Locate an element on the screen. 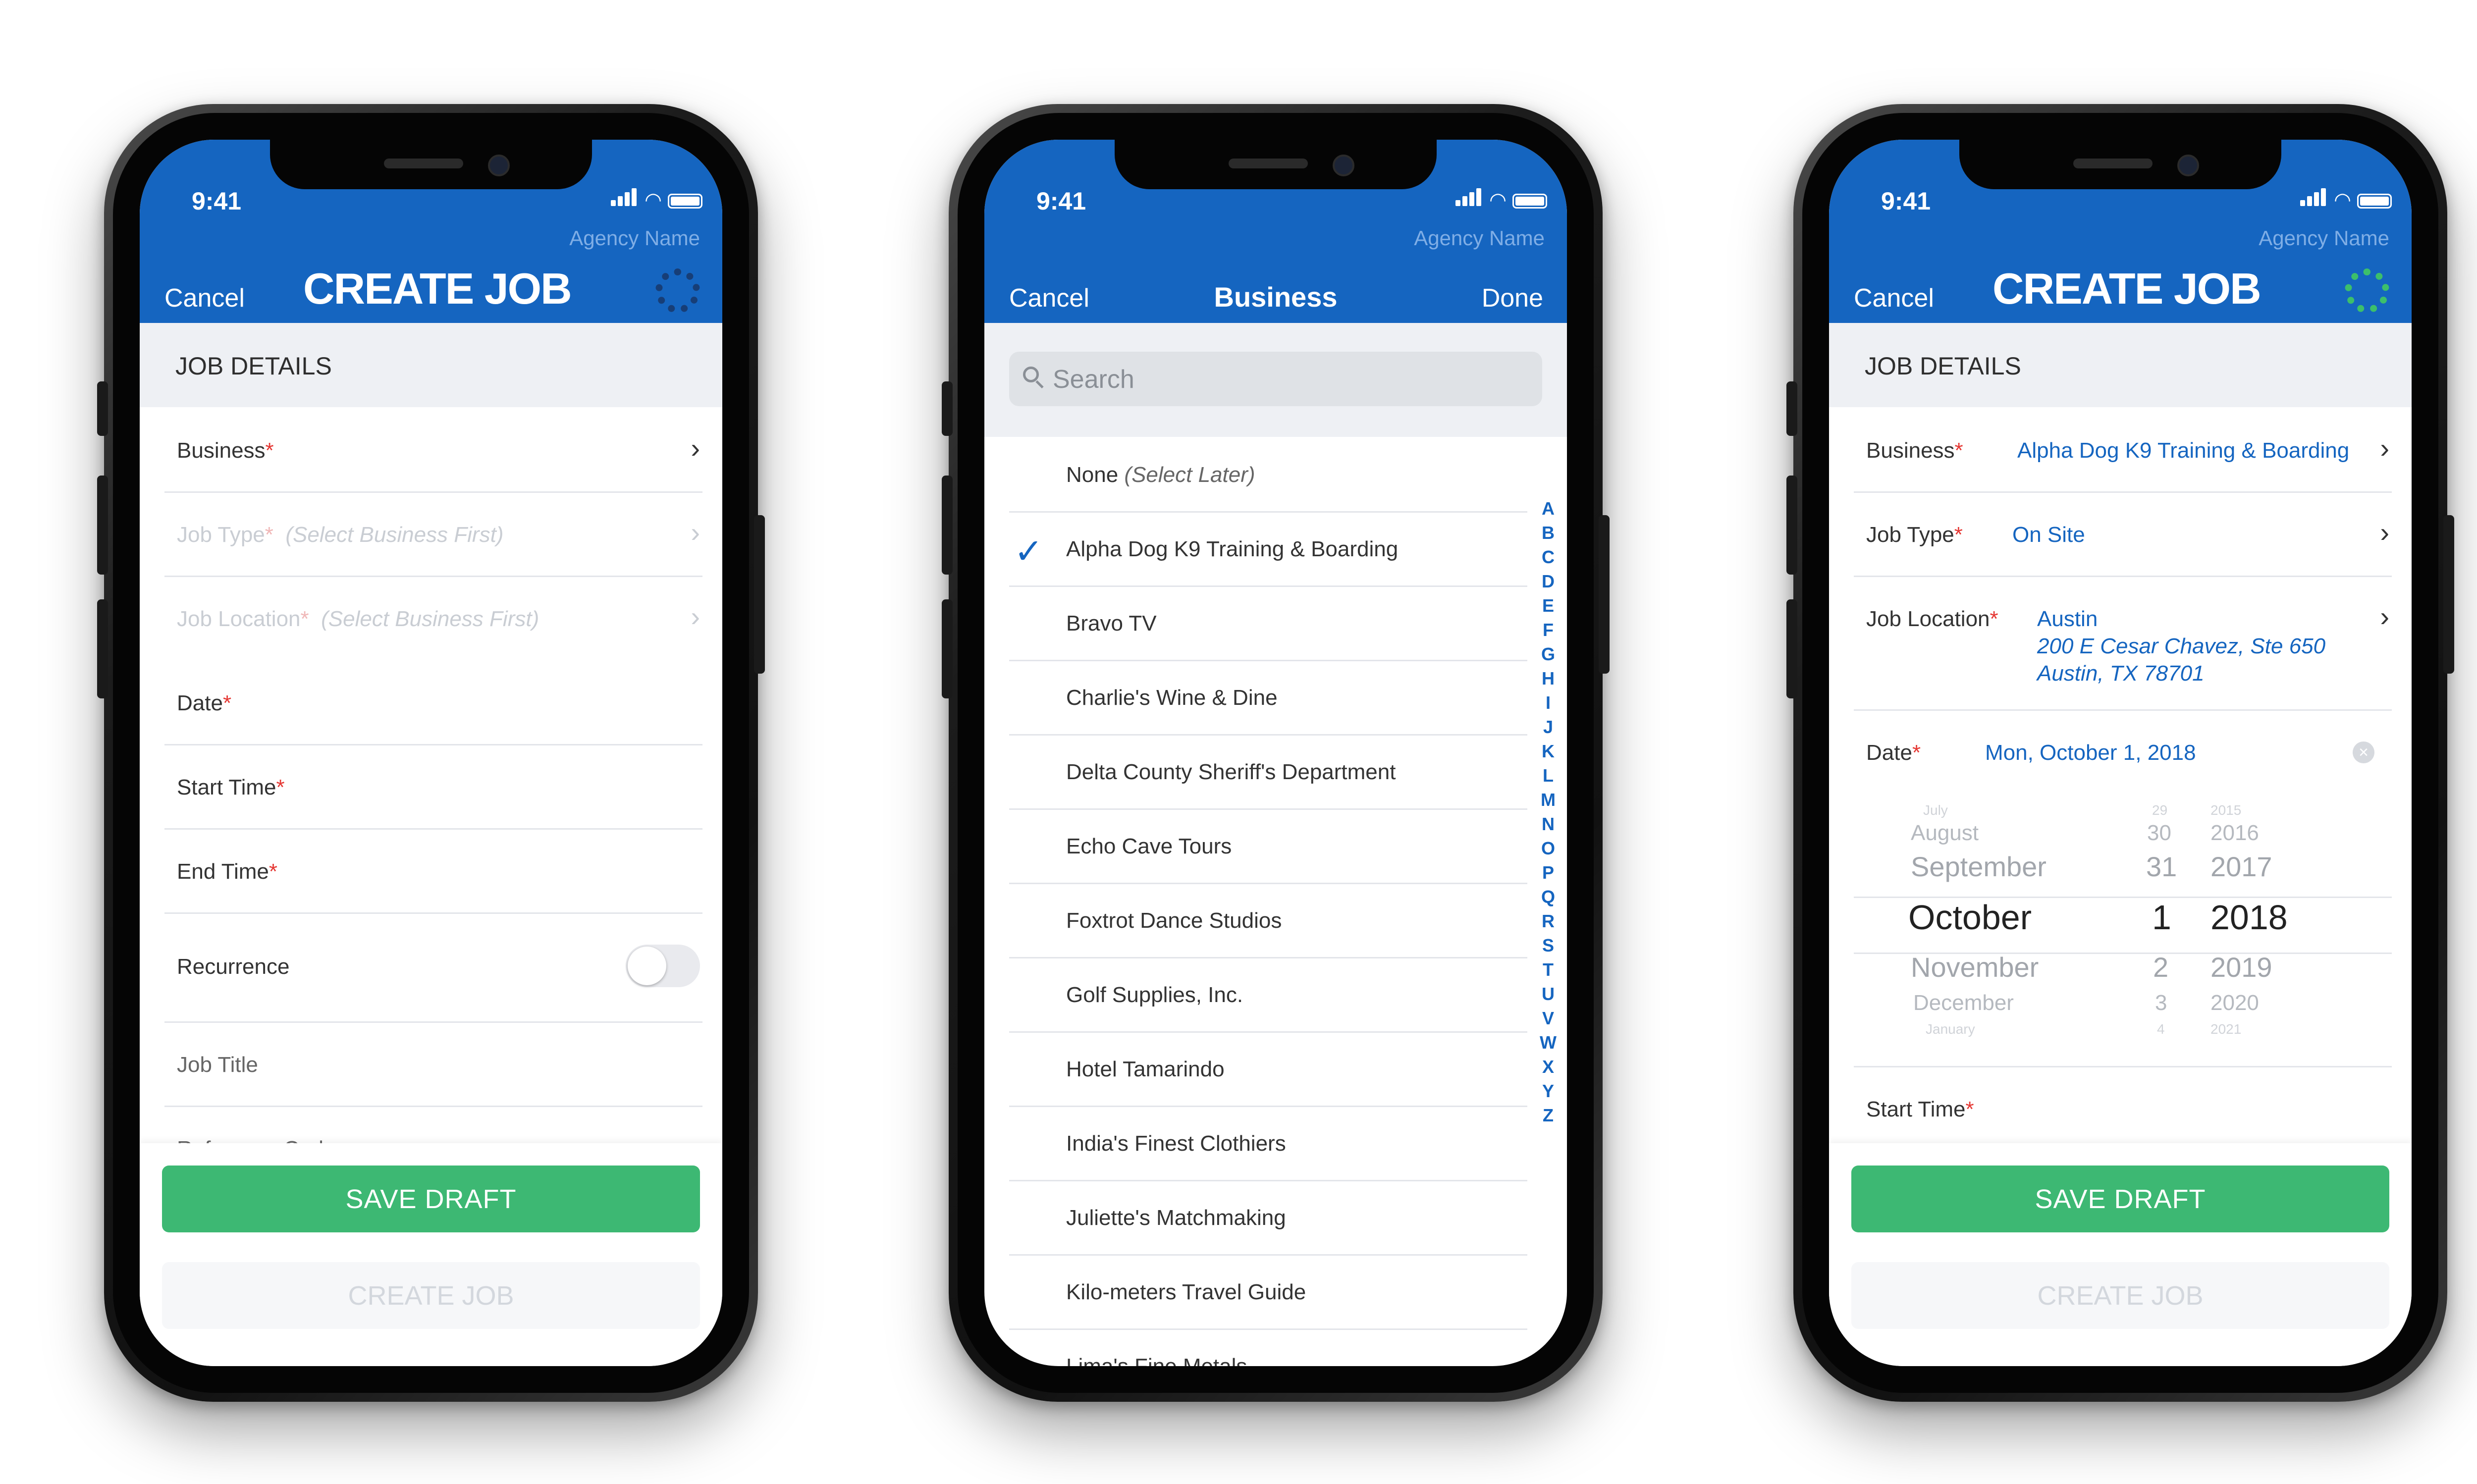 Image resolution: width=2477 pixels, height=1484 pixels. list-item: India's Finest Clothiers is located at coordinates (1268, 1143).